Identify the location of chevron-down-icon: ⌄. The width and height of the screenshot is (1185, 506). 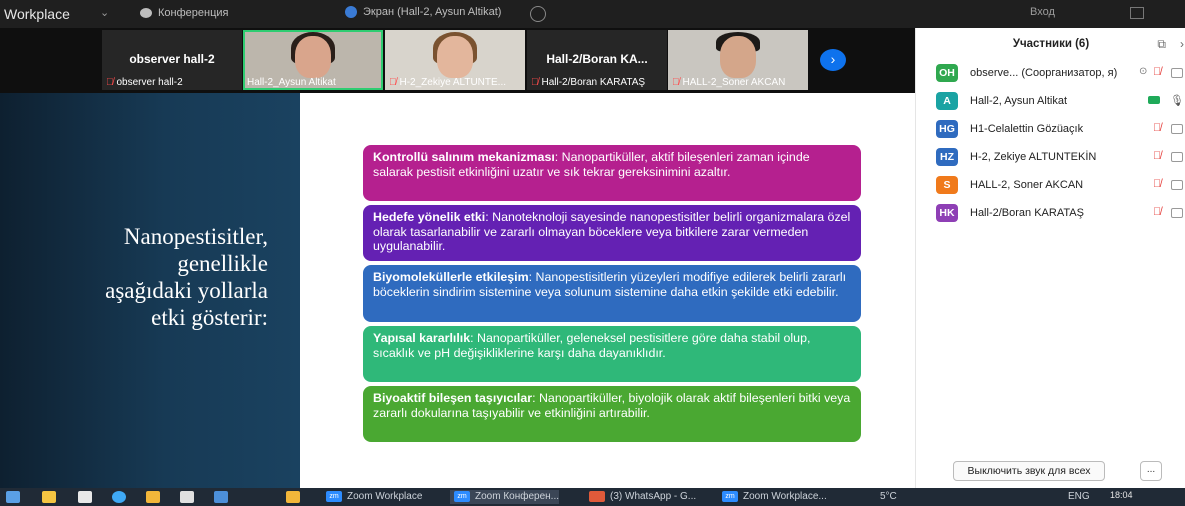
(104, 12).